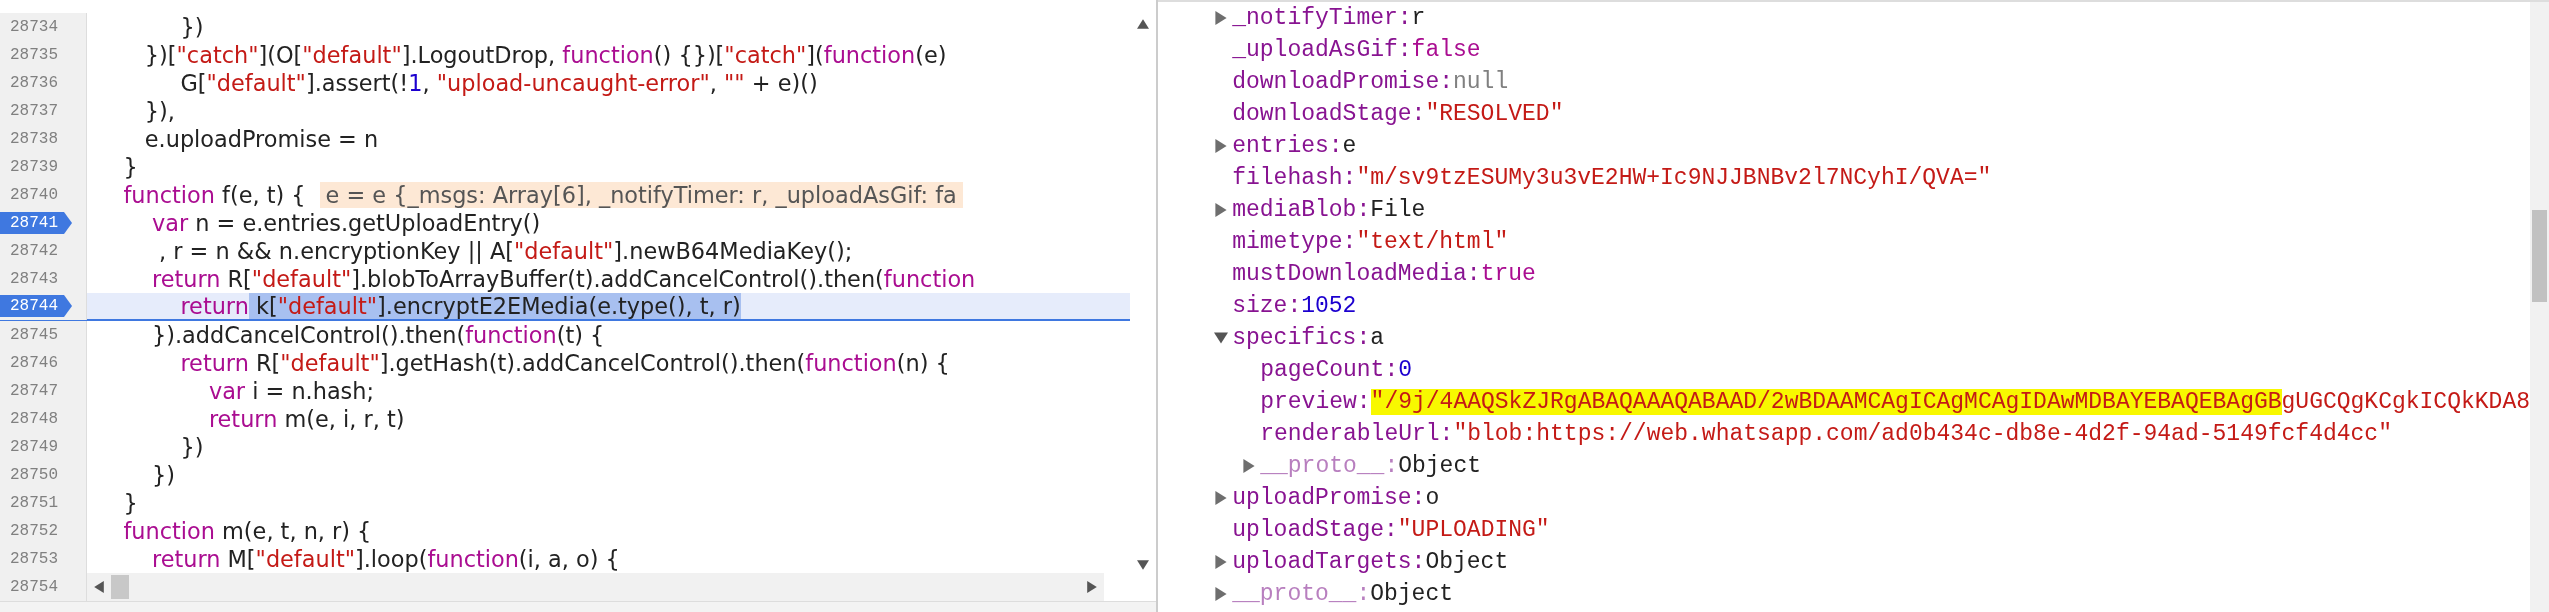 Image resolution: width=2549 pixels, height=612 pixels. Describe the element at coordinates (1092, 587) in the screenshot. I see `scroll-right-arrow-icon` at that location.